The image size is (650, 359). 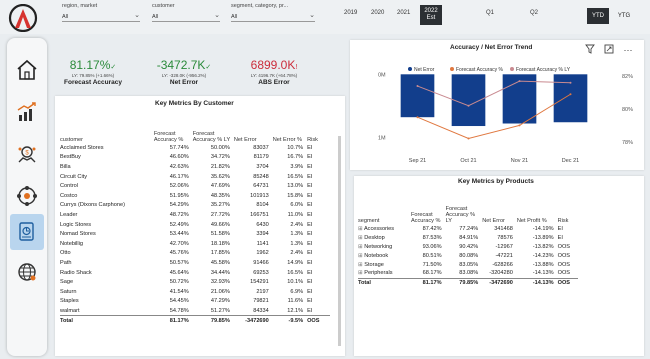 What do you see at coordinates (609, 50) in the screenshot?
I see `focus-mode-icon` at bounding box center [609, 50].